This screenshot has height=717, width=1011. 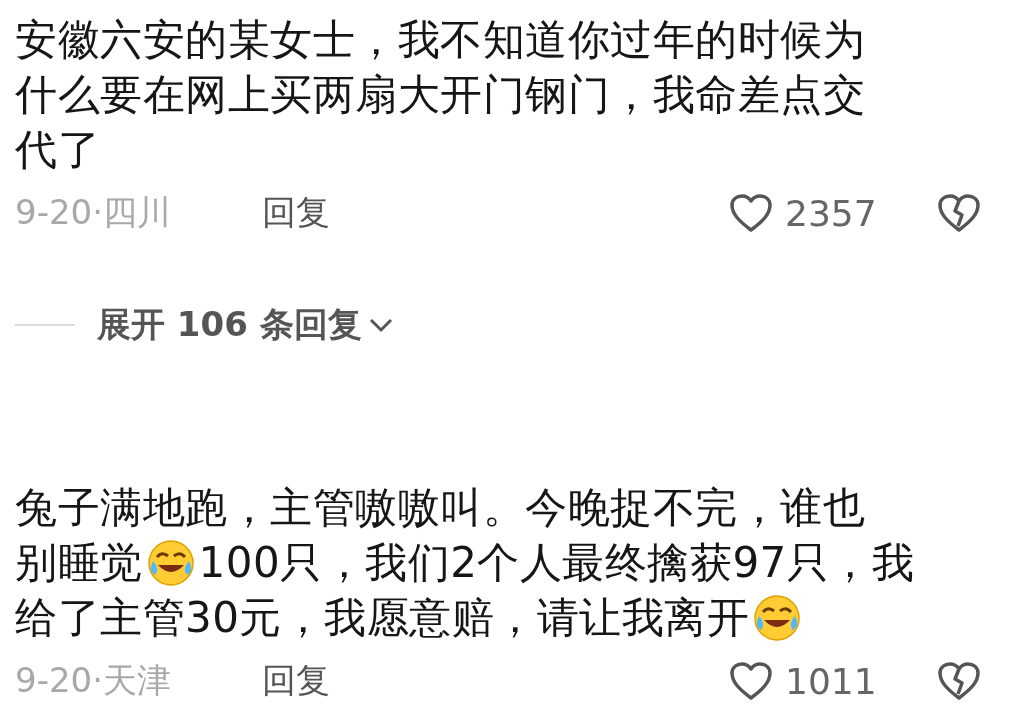 What do you see at coordinates (57, 149) in the screenshot?
I see `comment-text: 代了` at bounding box center [57, 149].